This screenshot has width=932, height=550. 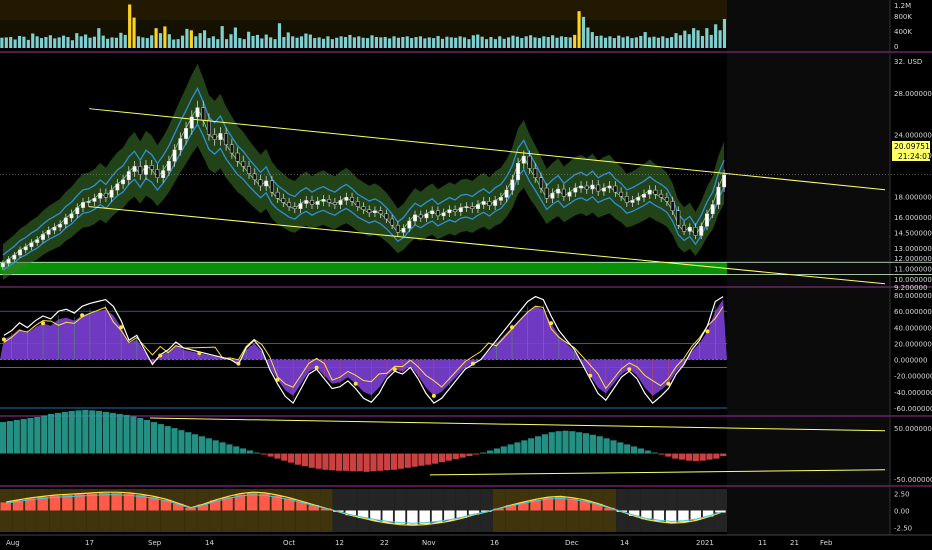 What do you see at coordinates (913, 146) in the screenshot?
I see `current-price-label: 20.097517` at bounding box center [913, 146].